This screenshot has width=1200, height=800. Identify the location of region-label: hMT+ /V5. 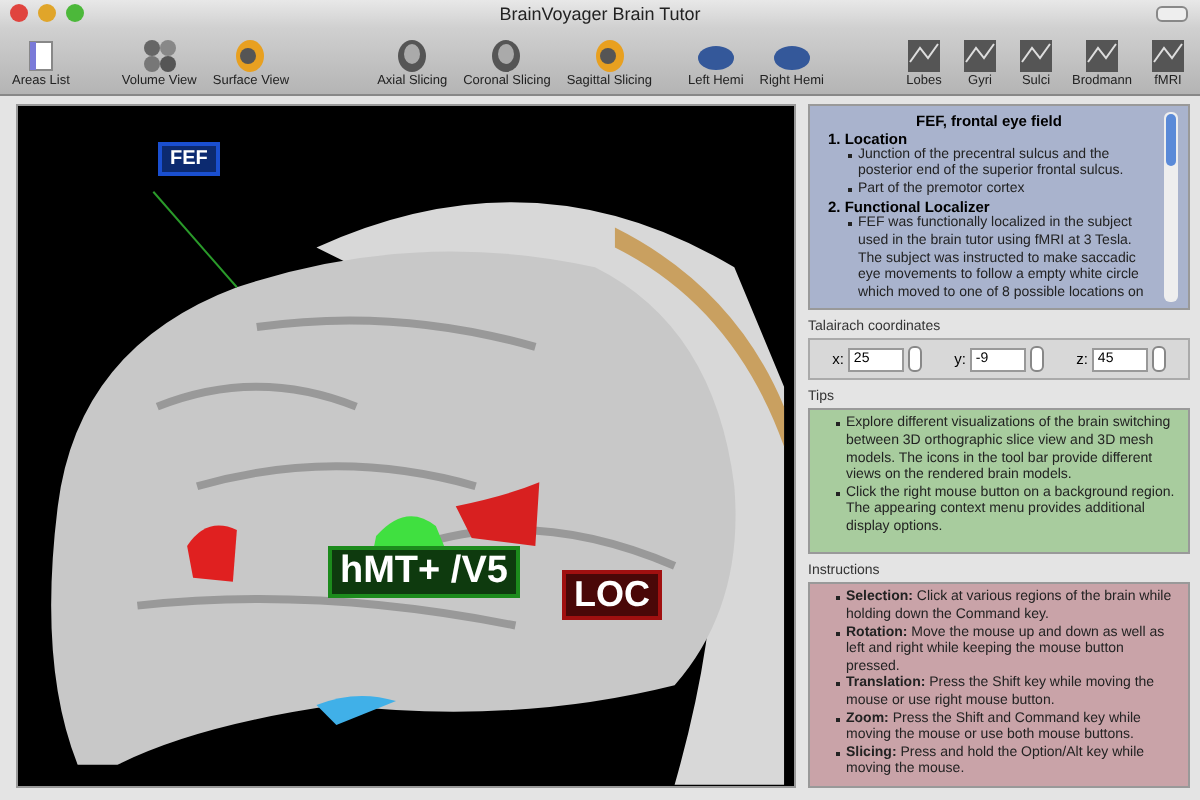
(424, 572).